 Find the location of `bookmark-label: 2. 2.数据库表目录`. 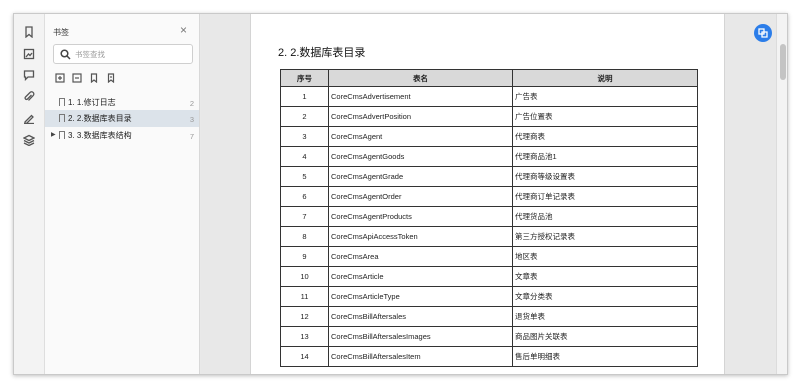

bookmark-label: 2. 2.数据库表目录 is located at coordinates (100, 118).